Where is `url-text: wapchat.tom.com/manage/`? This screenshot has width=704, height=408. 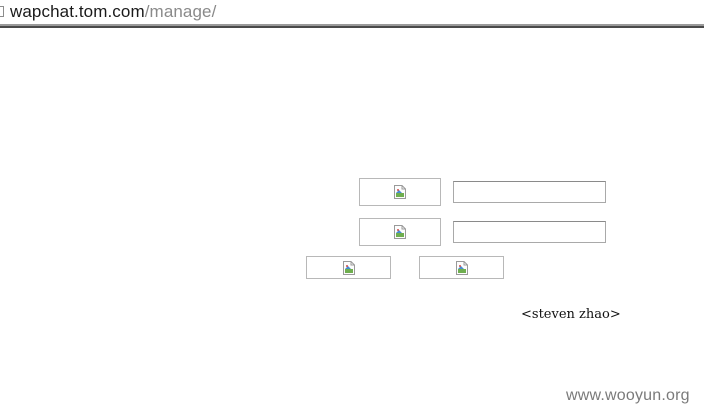 url-text: wapchat.tom.com/manage/ is located at coordinates (113, 12).